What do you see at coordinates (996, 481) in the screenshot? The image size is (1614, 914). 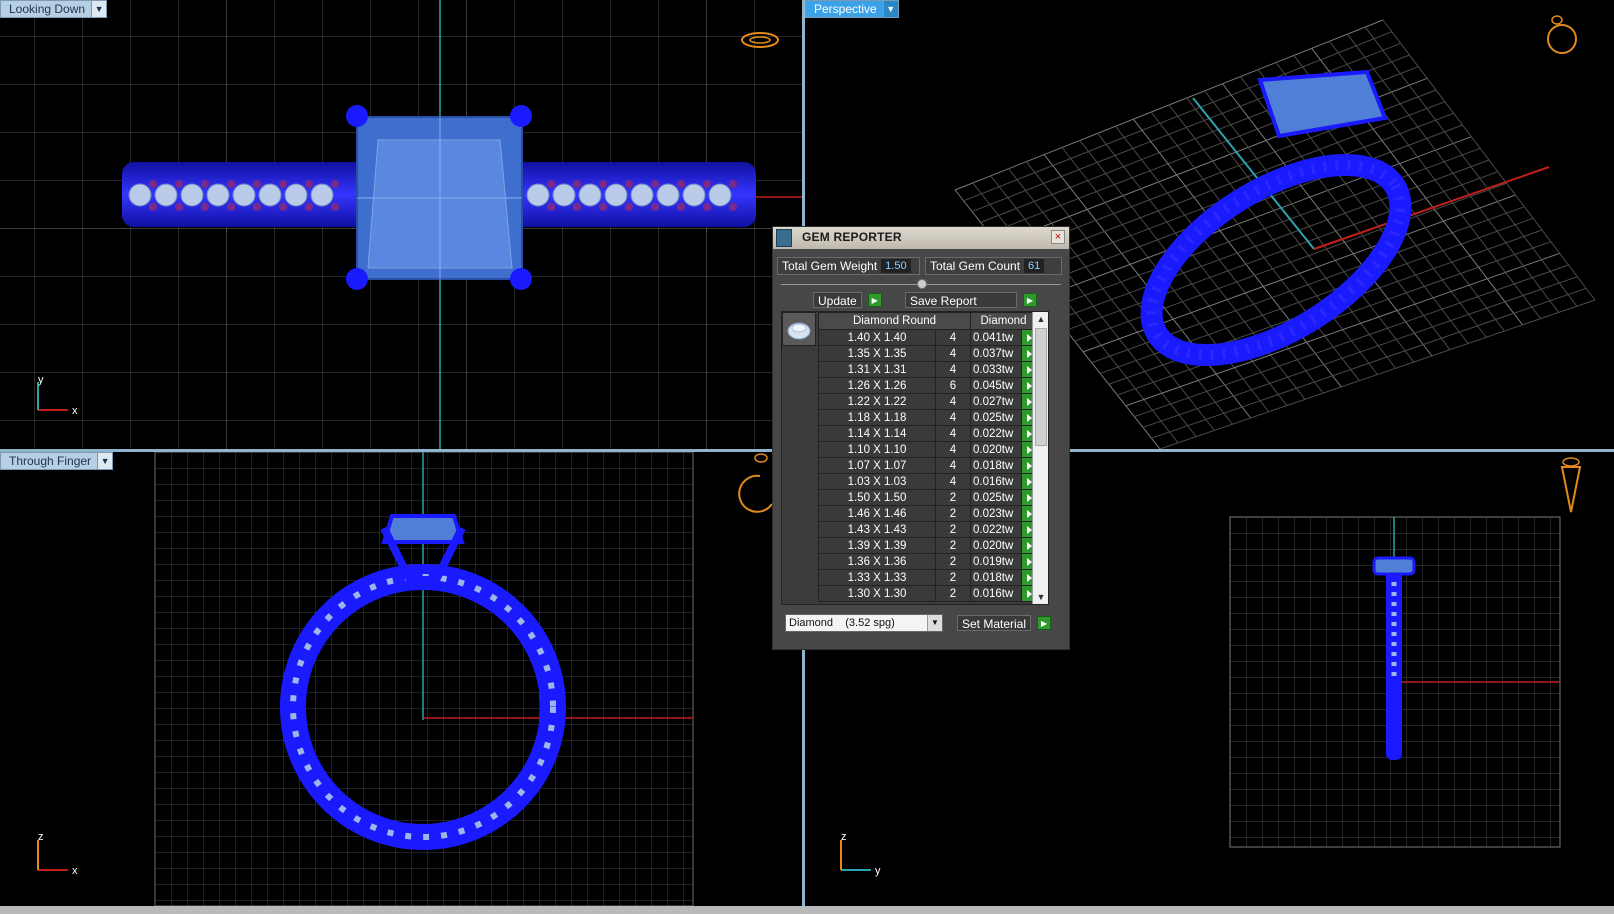 I see `gem-weight-cell: 0.016tw` at bounding box center [996, 481].